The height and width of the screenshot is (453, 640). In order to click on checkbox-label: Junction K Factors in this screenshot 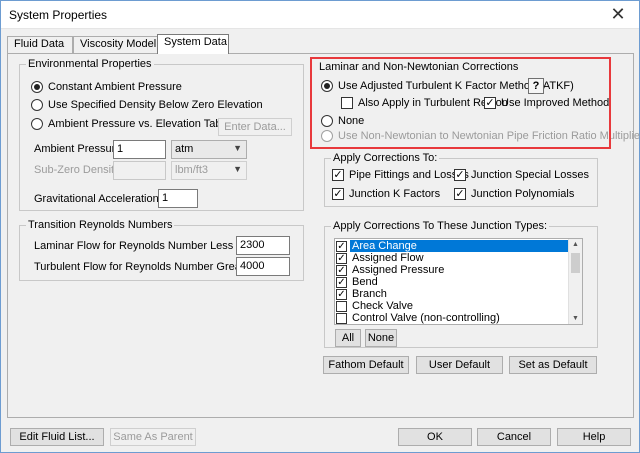, I will do `click(395, 194)`.